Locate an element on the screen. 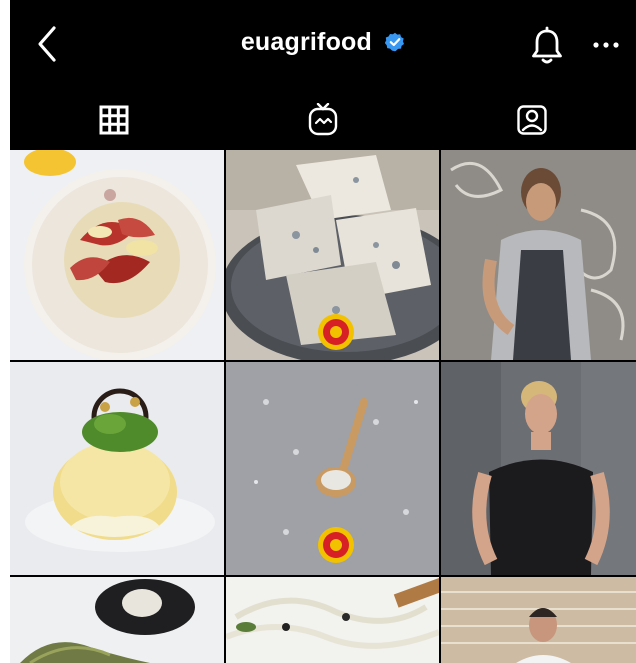 This screenshot has height=663, width=636. profile-header: euagrifood is located at coordinates (323, 46).